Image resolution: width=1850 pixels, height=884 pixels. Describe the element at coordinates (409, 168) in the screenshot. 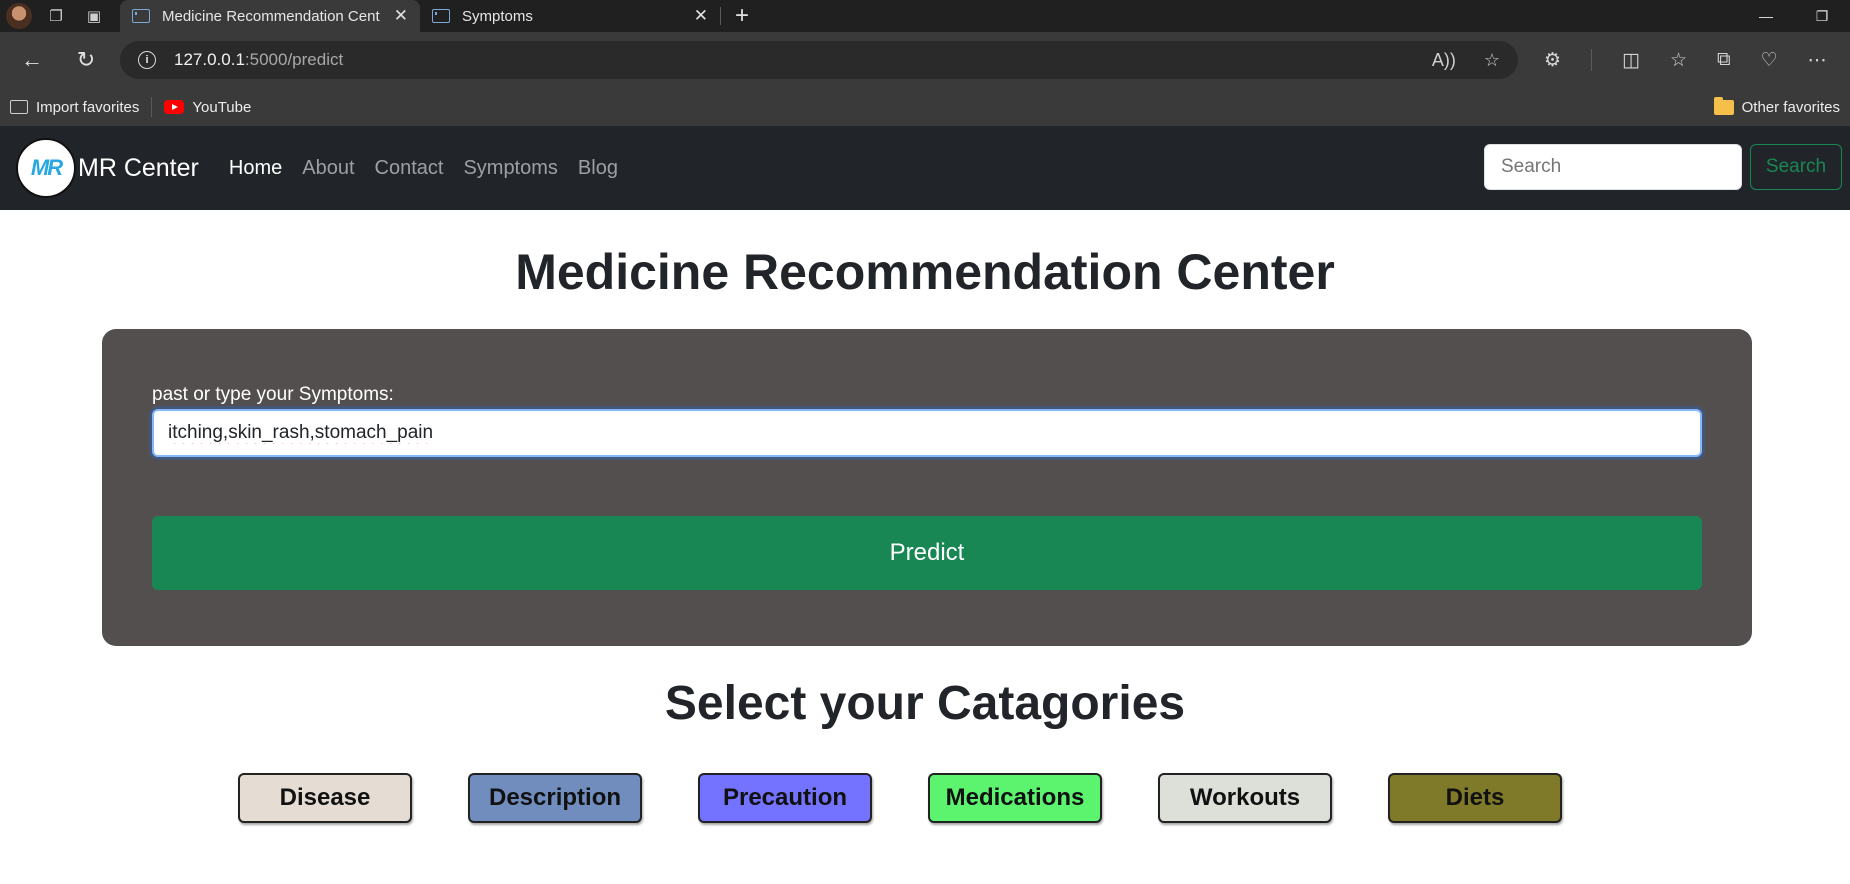

I see `nav-link-contact: Contact` at that location.